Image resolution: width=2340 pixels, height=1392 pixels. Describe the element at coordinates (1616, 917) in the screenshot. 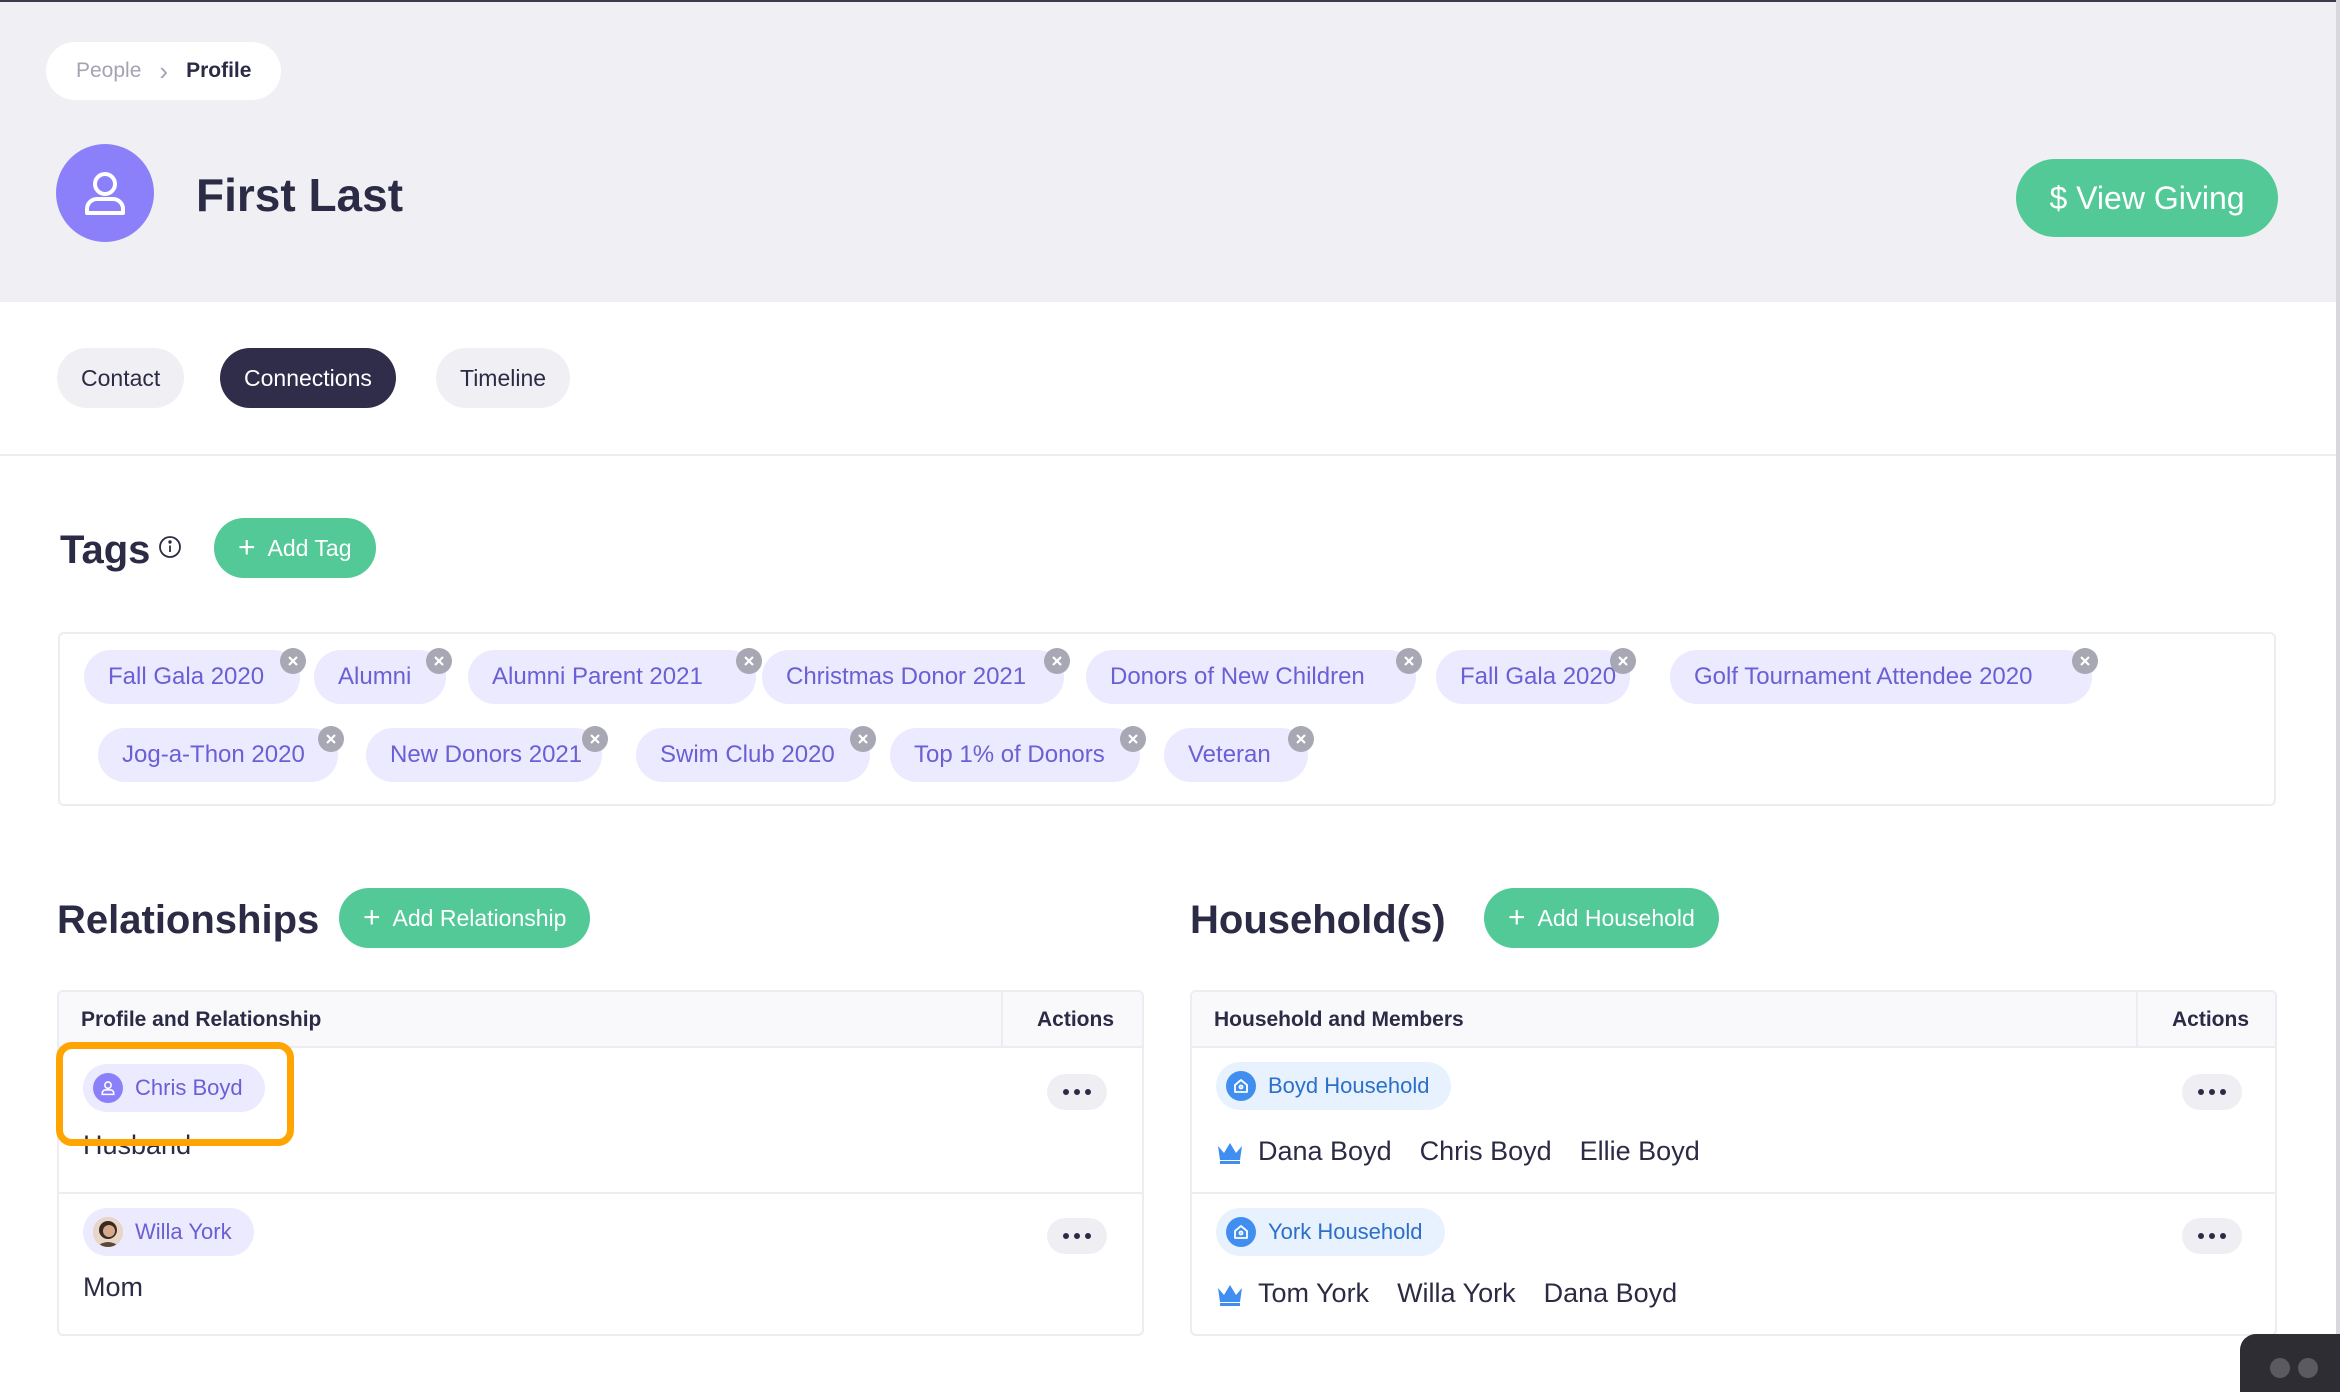

I see `add-household-label: Add Household` at that location.